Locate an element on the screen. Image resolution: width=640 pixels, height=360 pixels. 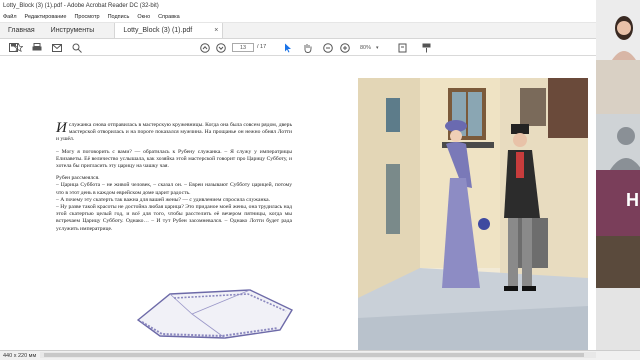
select-cursor-icon is located at coordinates (288, 47).